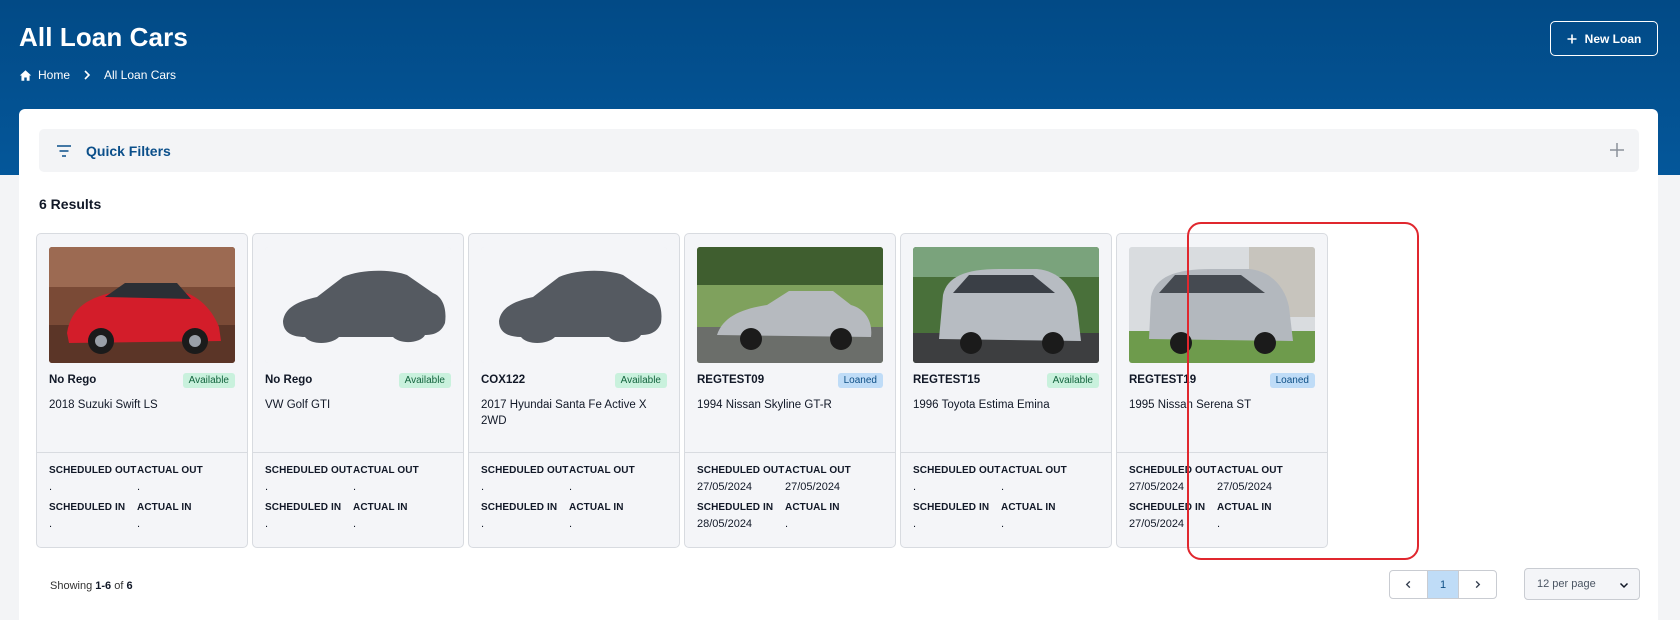 This screenshot has height=620, width=1680. What do you see at coordinates (839, 150) in the screenshot?
I see `quick-filters-bar: Quick Filters` at bounding box center [839, 150].